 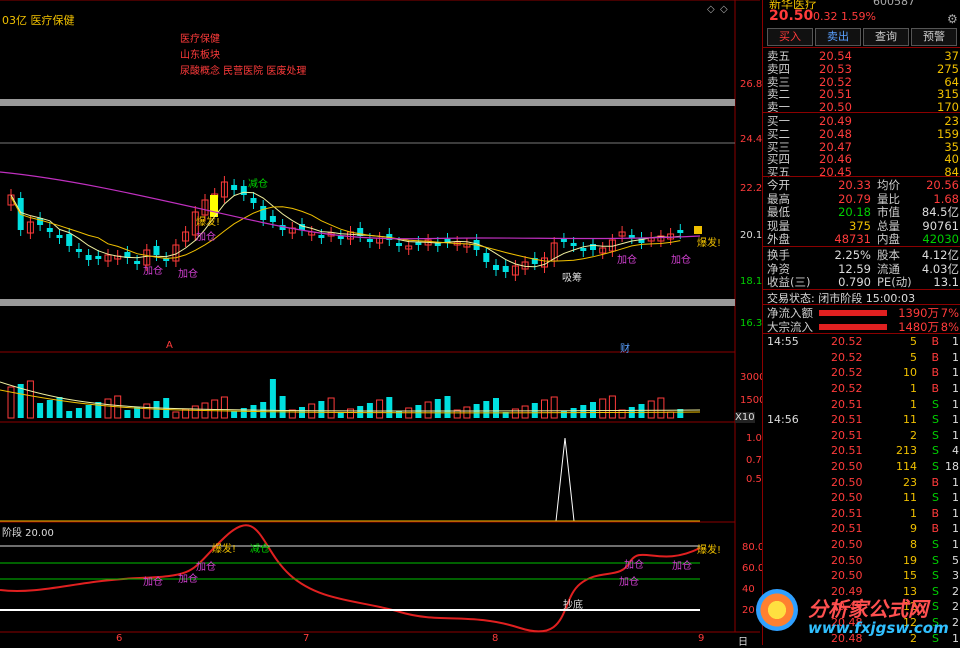 I want to click on chart-header: 03亿 医疗保健, so click(x=38, y=20).